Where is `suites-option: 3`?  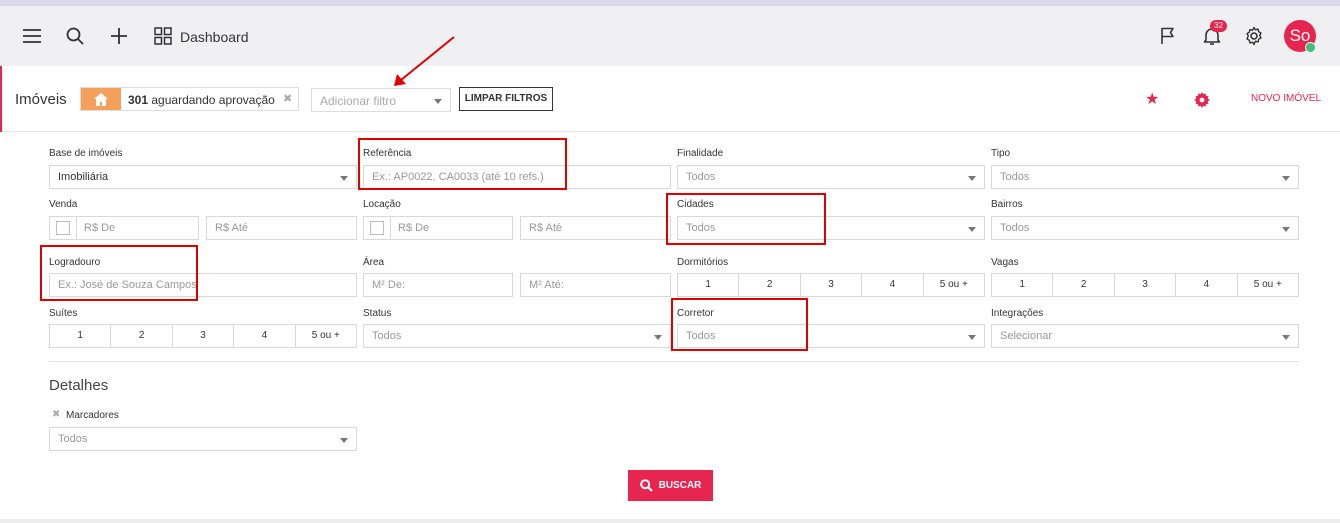 suites-option: 3 is located at coordinates (204, 336).